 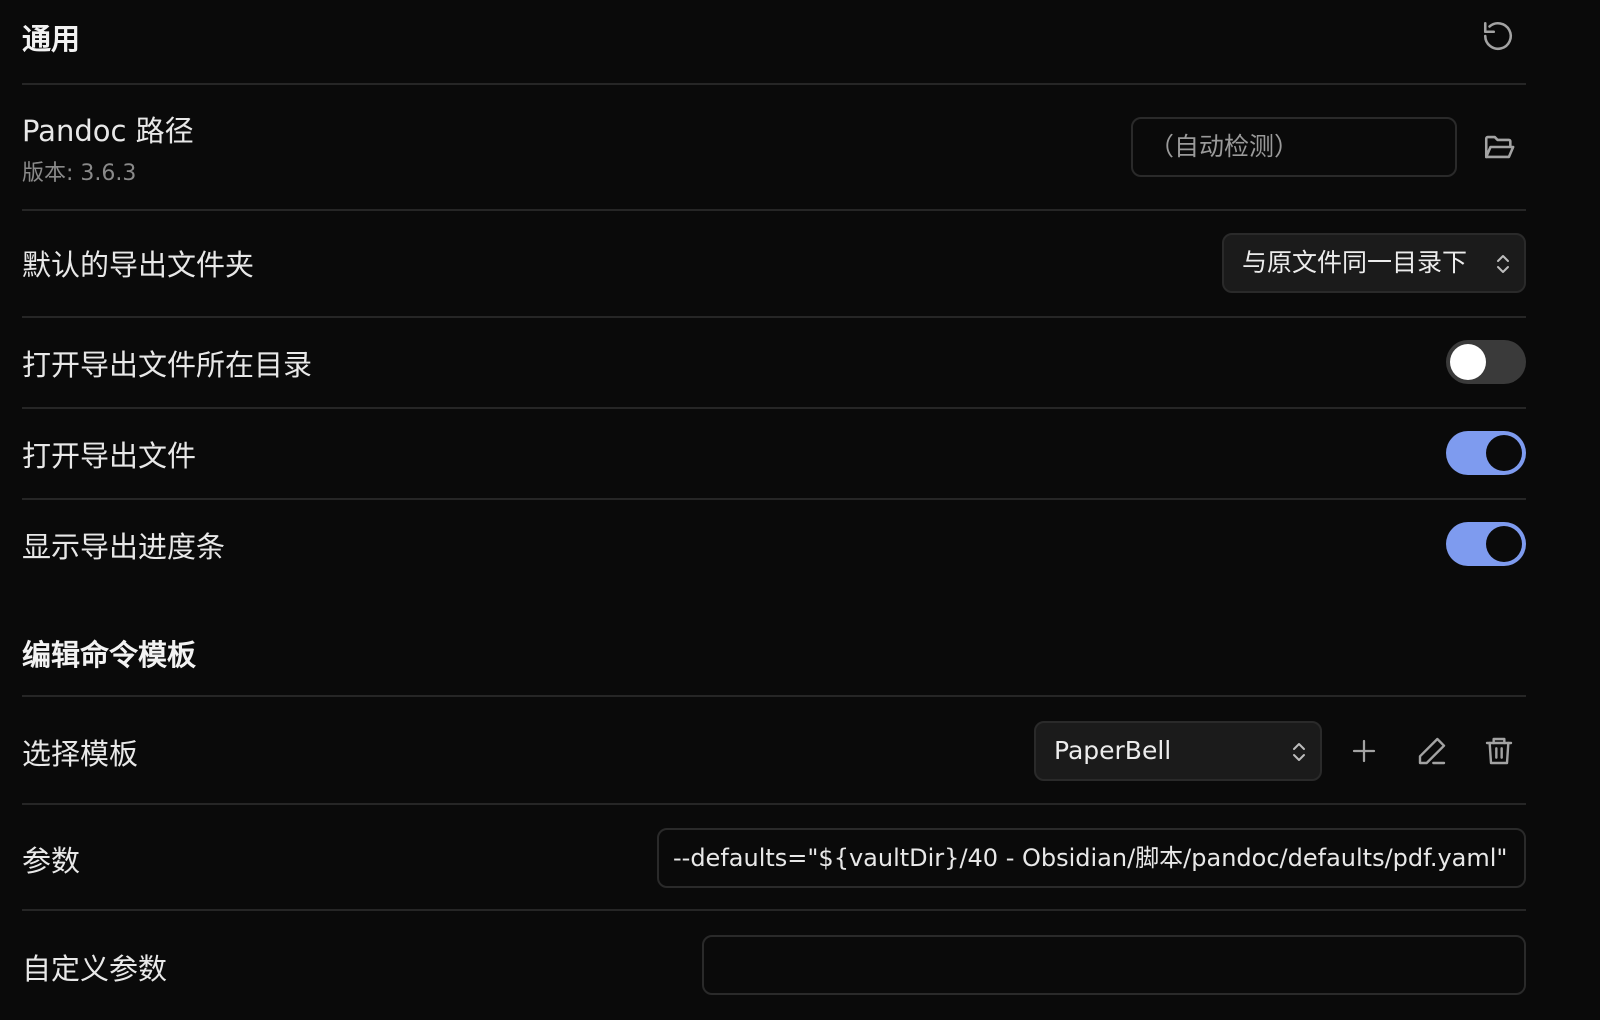 I want to click on plus-icon, so click(x=1364, y=751).